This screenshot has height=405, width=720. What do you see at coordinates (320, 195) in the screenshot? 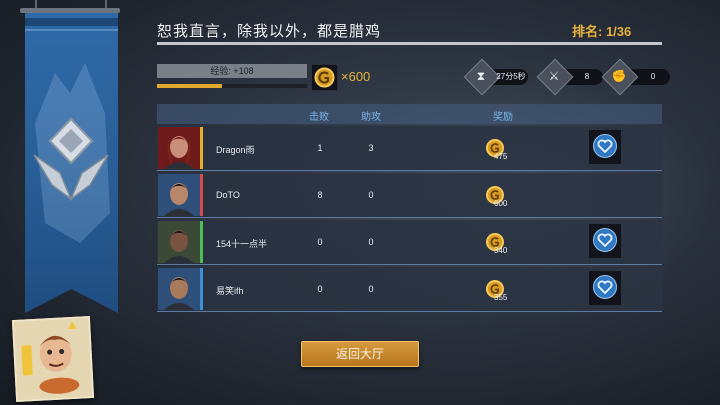
I see `player-kills: 8` at bounding box center [320, 195].